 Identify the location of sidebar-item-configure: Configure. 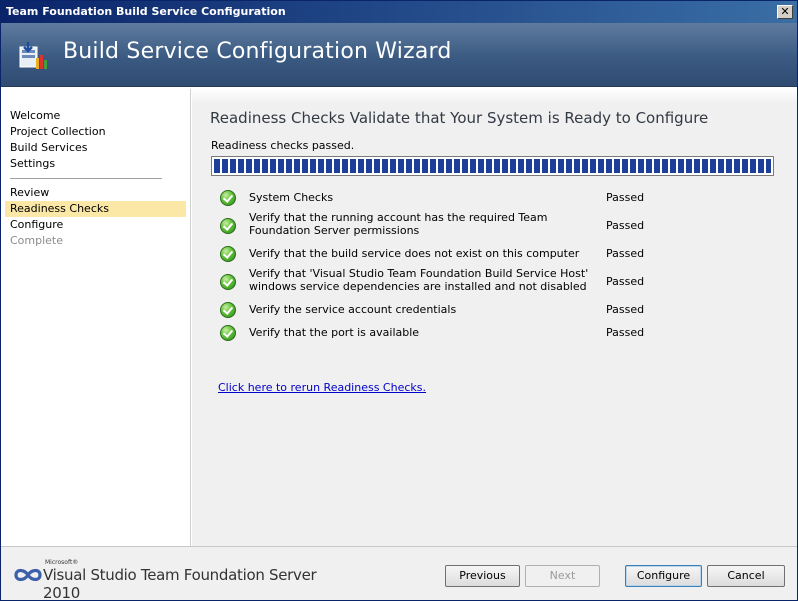
(93, 225).